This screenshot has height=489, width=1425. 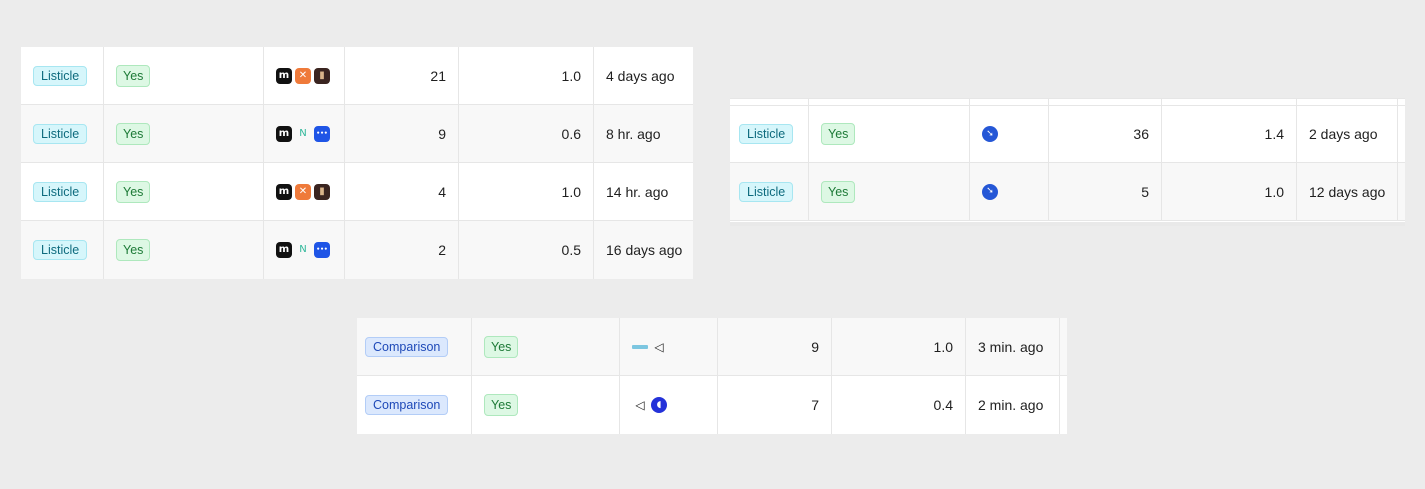 I want to click on table-row: Listicle Yes m N ••• 9 0.6 8 hr. ago, so click(x=357, y=134).